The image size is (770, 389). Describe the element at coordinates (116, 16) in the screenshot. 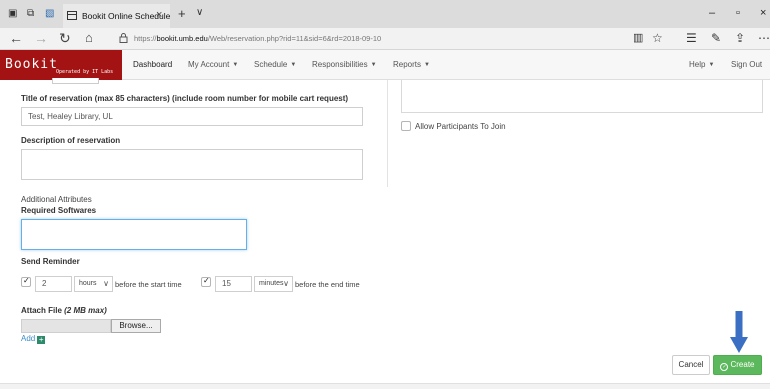

I see `browser-tab: Bookit Online Schedule ×` at that location.